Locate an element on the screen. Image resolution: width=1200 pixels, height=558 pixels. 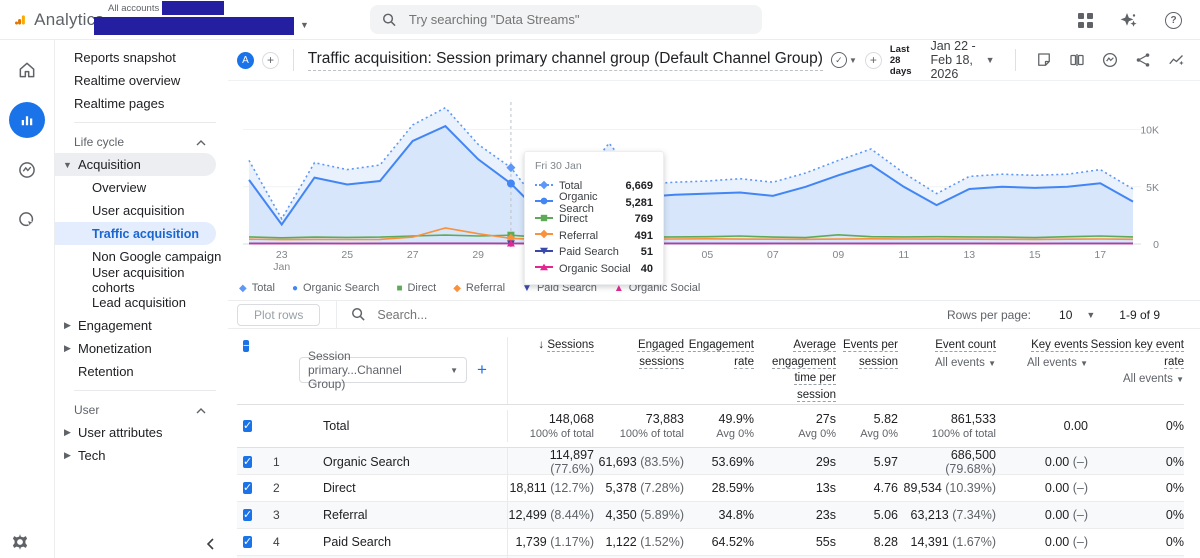
nav-item-label: Monetization is located at coordinates (115, 348).